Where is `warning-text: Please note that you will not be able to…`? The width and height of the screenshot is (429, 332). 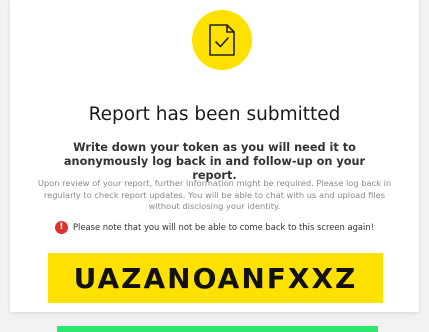 warning-text: Please note that you will not be able to… is located at coordinates (223, 227).